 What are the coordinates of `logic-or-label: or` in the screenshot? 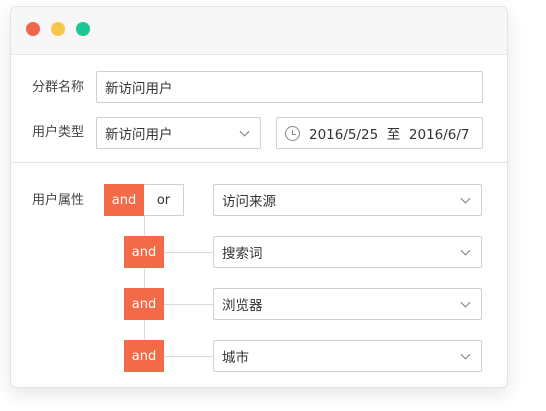 It's located at (163, 200).